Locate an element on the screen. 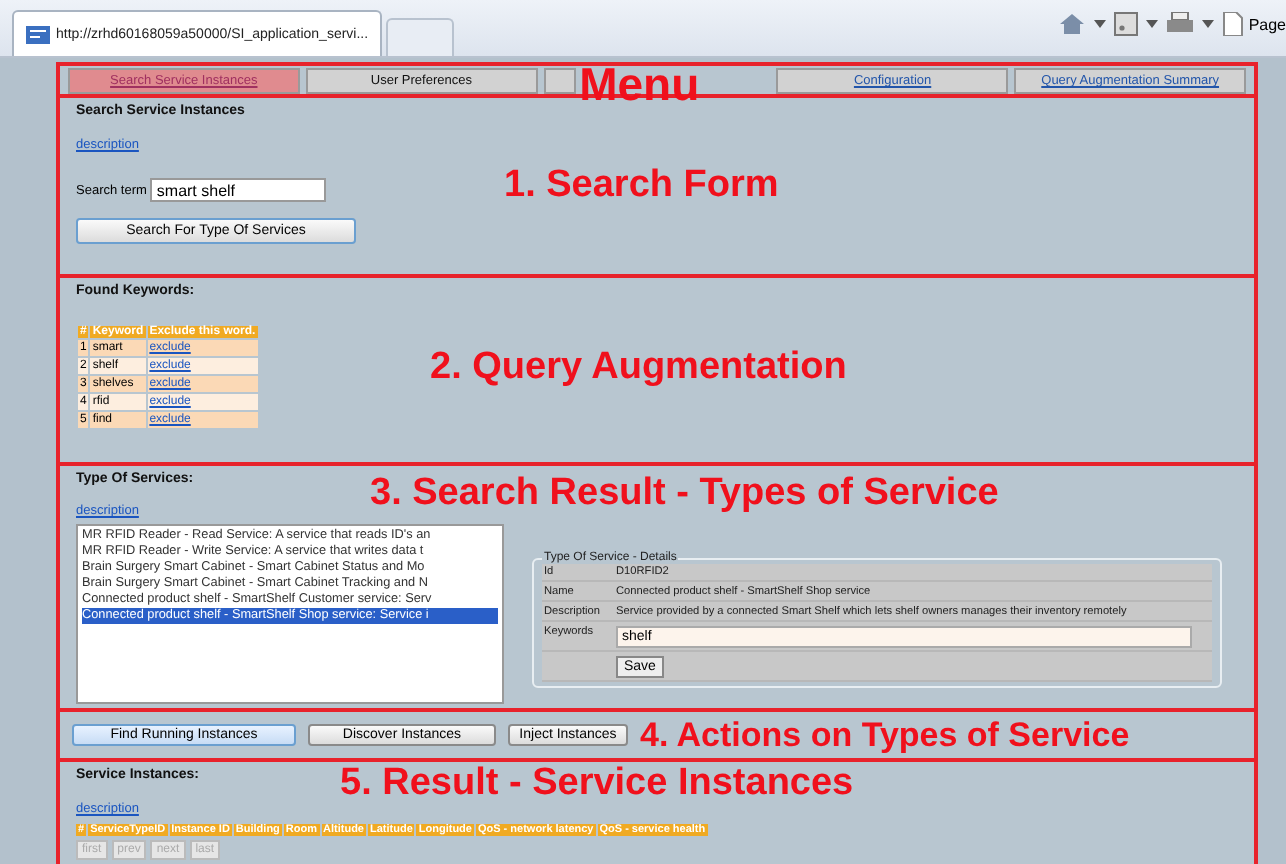 The height and width of the screenshot is (864, 1286). home-icon is located at coordinates (1072, 24).